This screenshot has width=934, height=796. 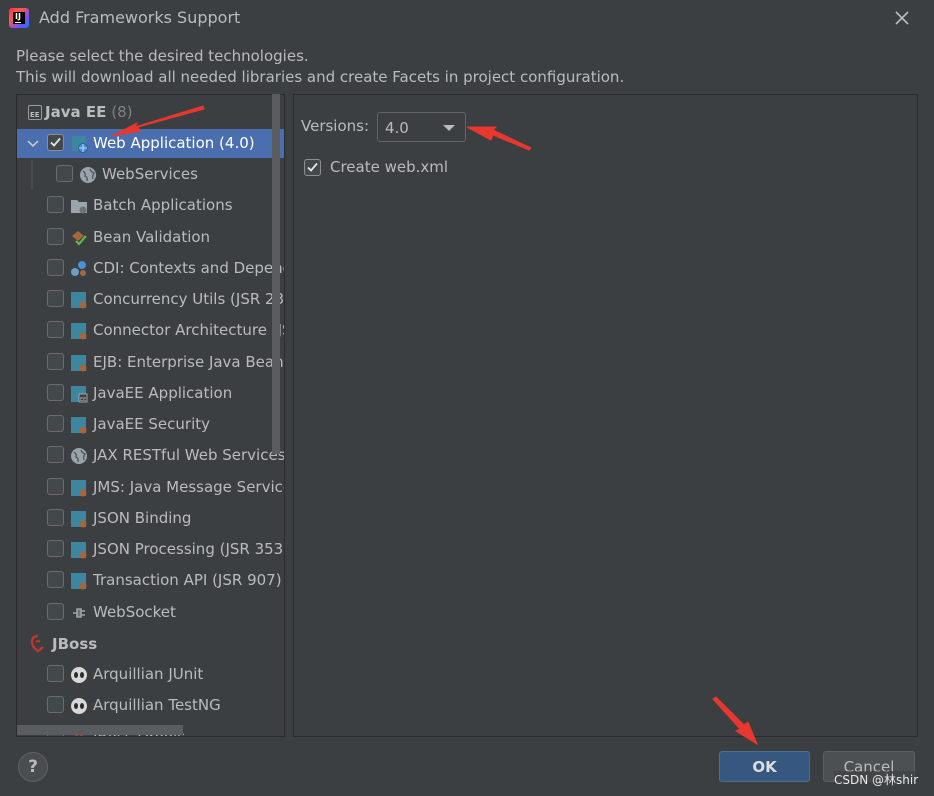 What do you see at coordinates (276, 274) in the screenshot?
I see `tree-vertical-scrollbar` at bounding box center [276, 274].